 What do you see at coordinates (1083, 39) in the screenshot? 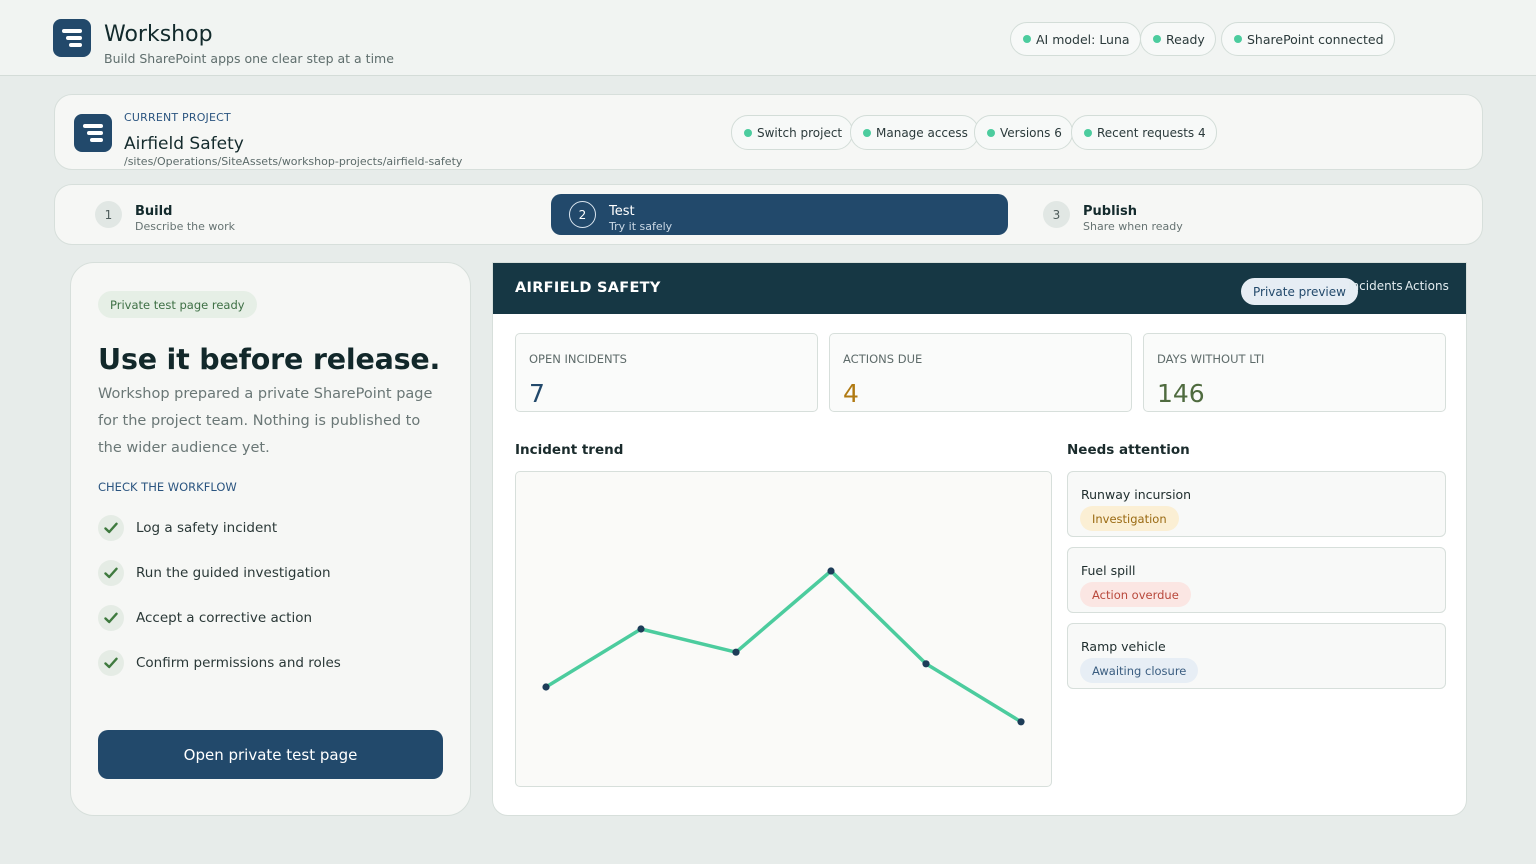
I see `ai-model-label: AI model: Luna` at bounding box center [1083, 39].